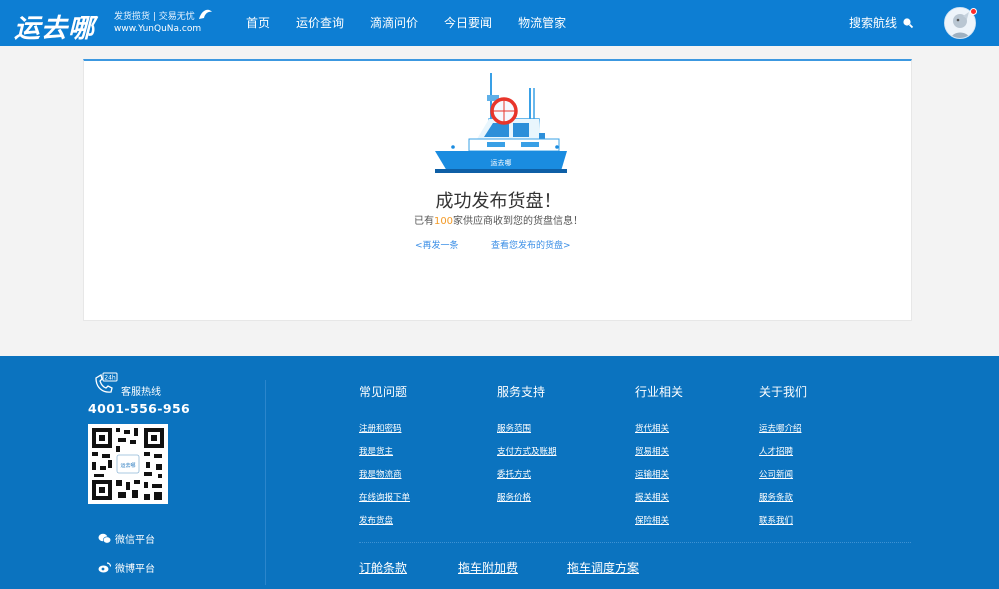 This screenshot has height=589, width=999. Describe the element at coordinates (380, 474) in the screenshot. I see `footer-link: 我是物流商` at that location.